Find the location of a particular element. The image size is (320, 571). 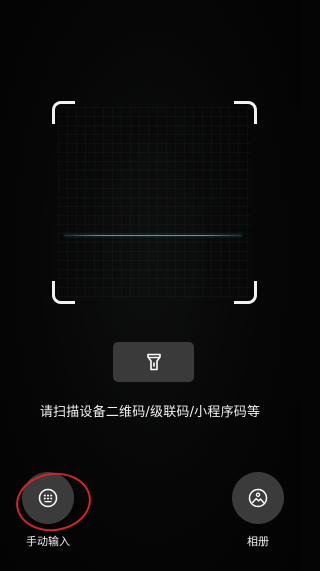

scan-corner-top-left is located at coordinates (63, 112).